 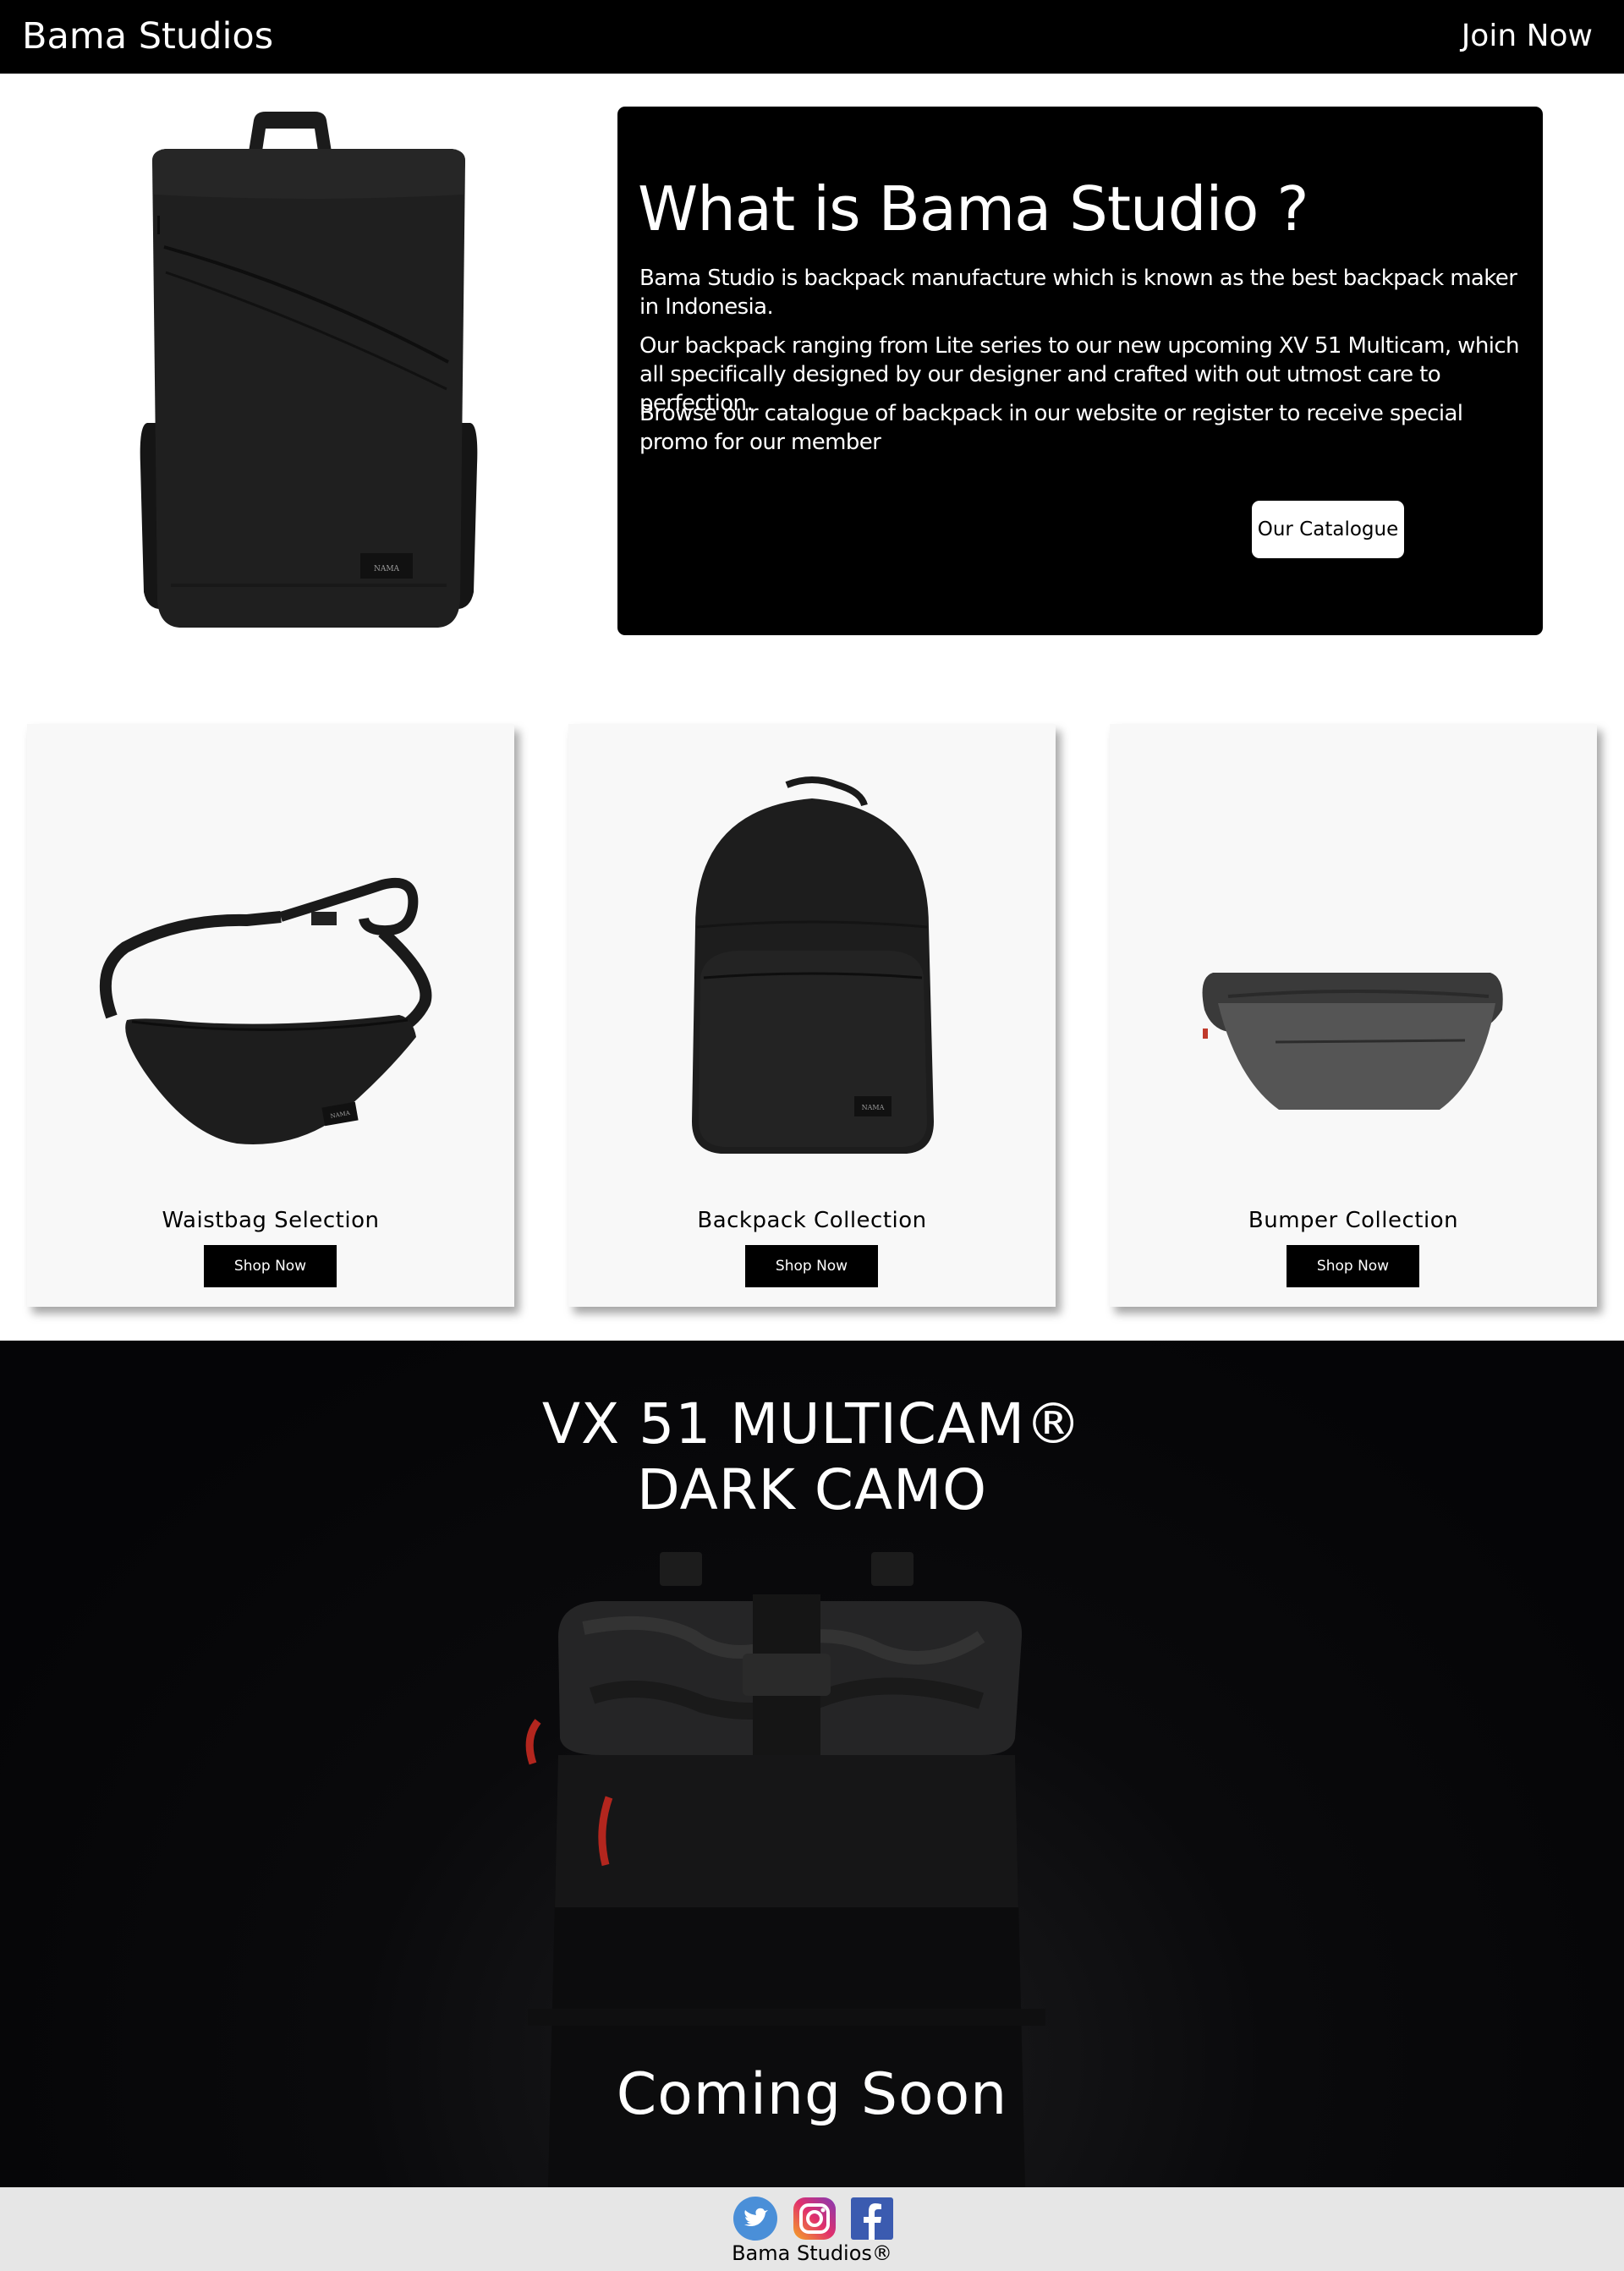 What do you see at coordinates (309, 370) in the screenshot?
I see `hero-backpack-image: NAMA` at bounding box center [309, 370].